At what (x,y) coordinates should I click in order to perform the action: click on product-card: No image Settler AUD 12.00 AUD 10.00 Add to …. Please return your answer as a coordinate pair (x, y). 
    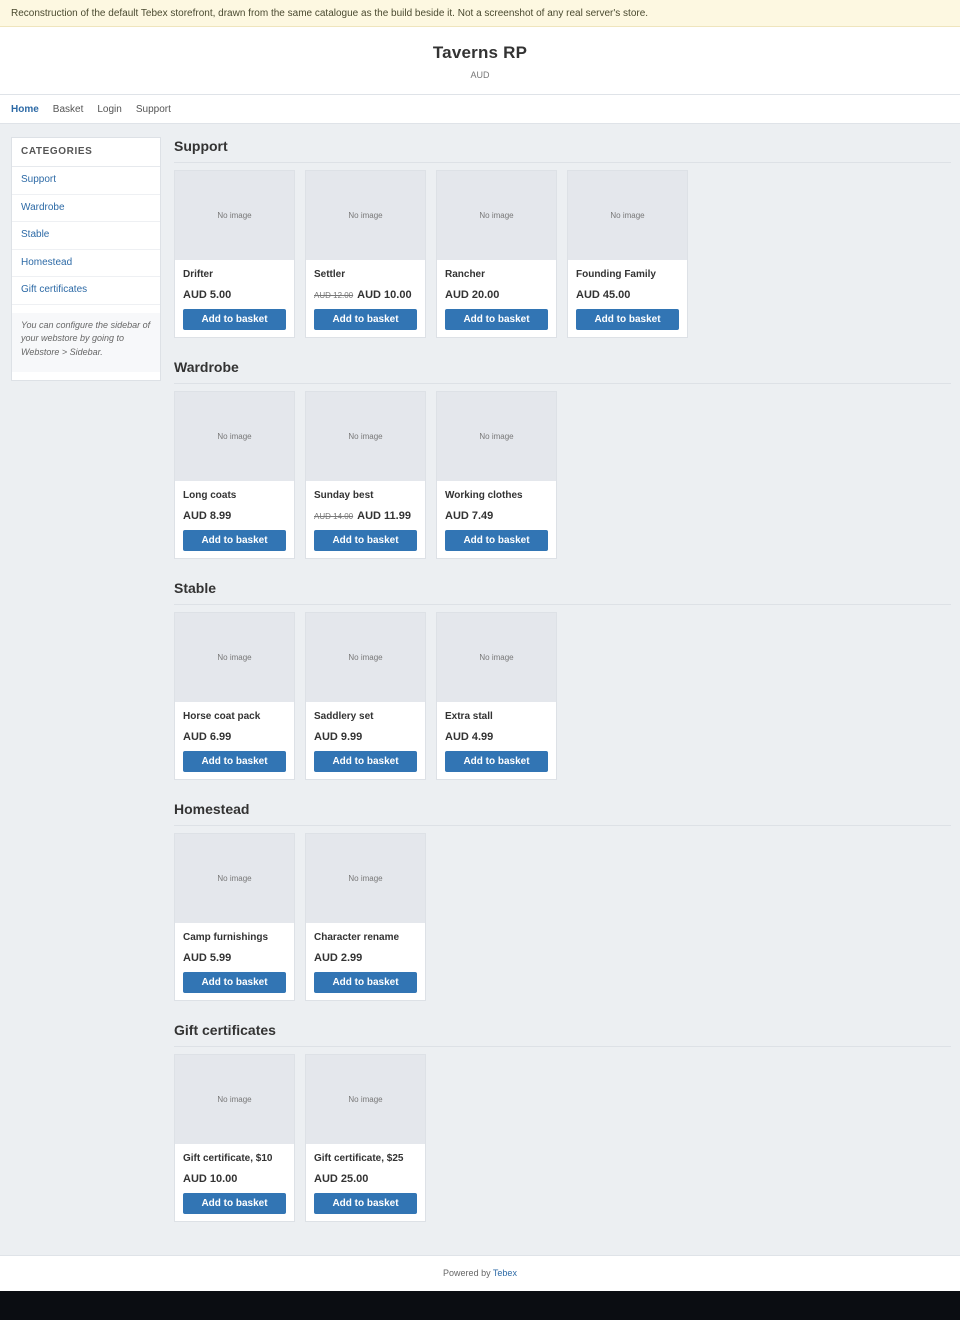
    Looking at the image, I should click on (365, 254).